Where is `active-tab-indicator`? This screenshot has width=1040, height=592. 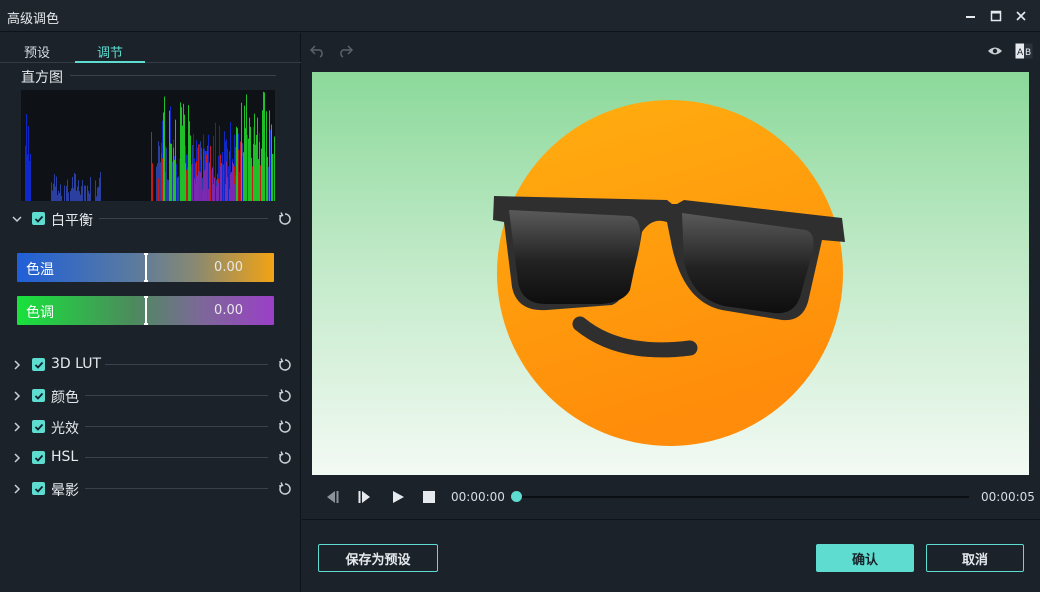
active-tab-indicator is located at coordinates (110, 62).